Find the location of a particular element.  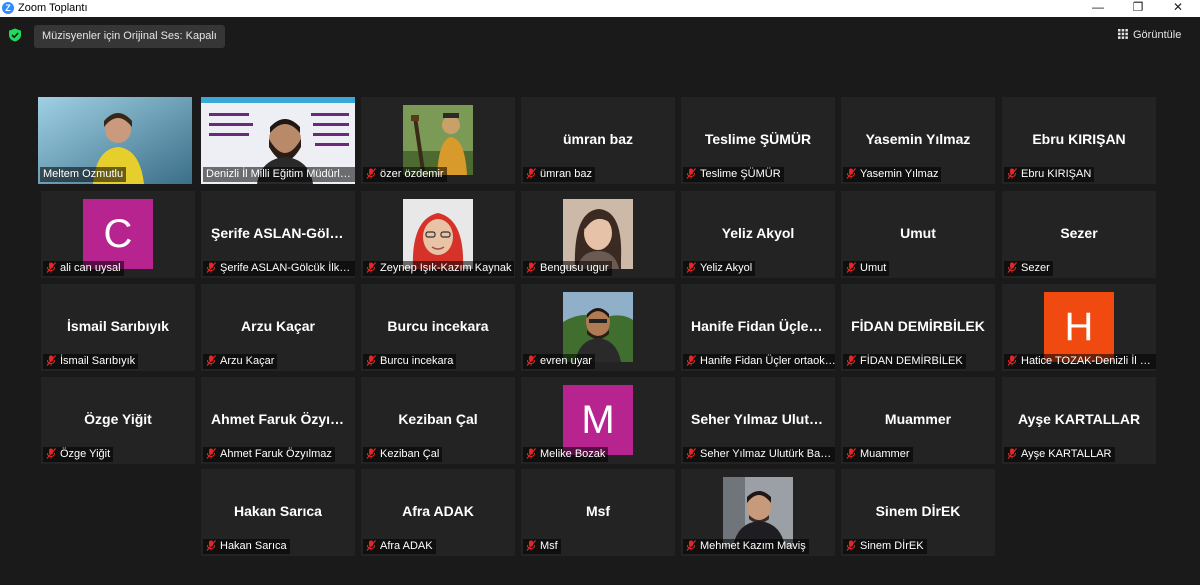

close-button: ✕ is located at coordinates (1178, 8).